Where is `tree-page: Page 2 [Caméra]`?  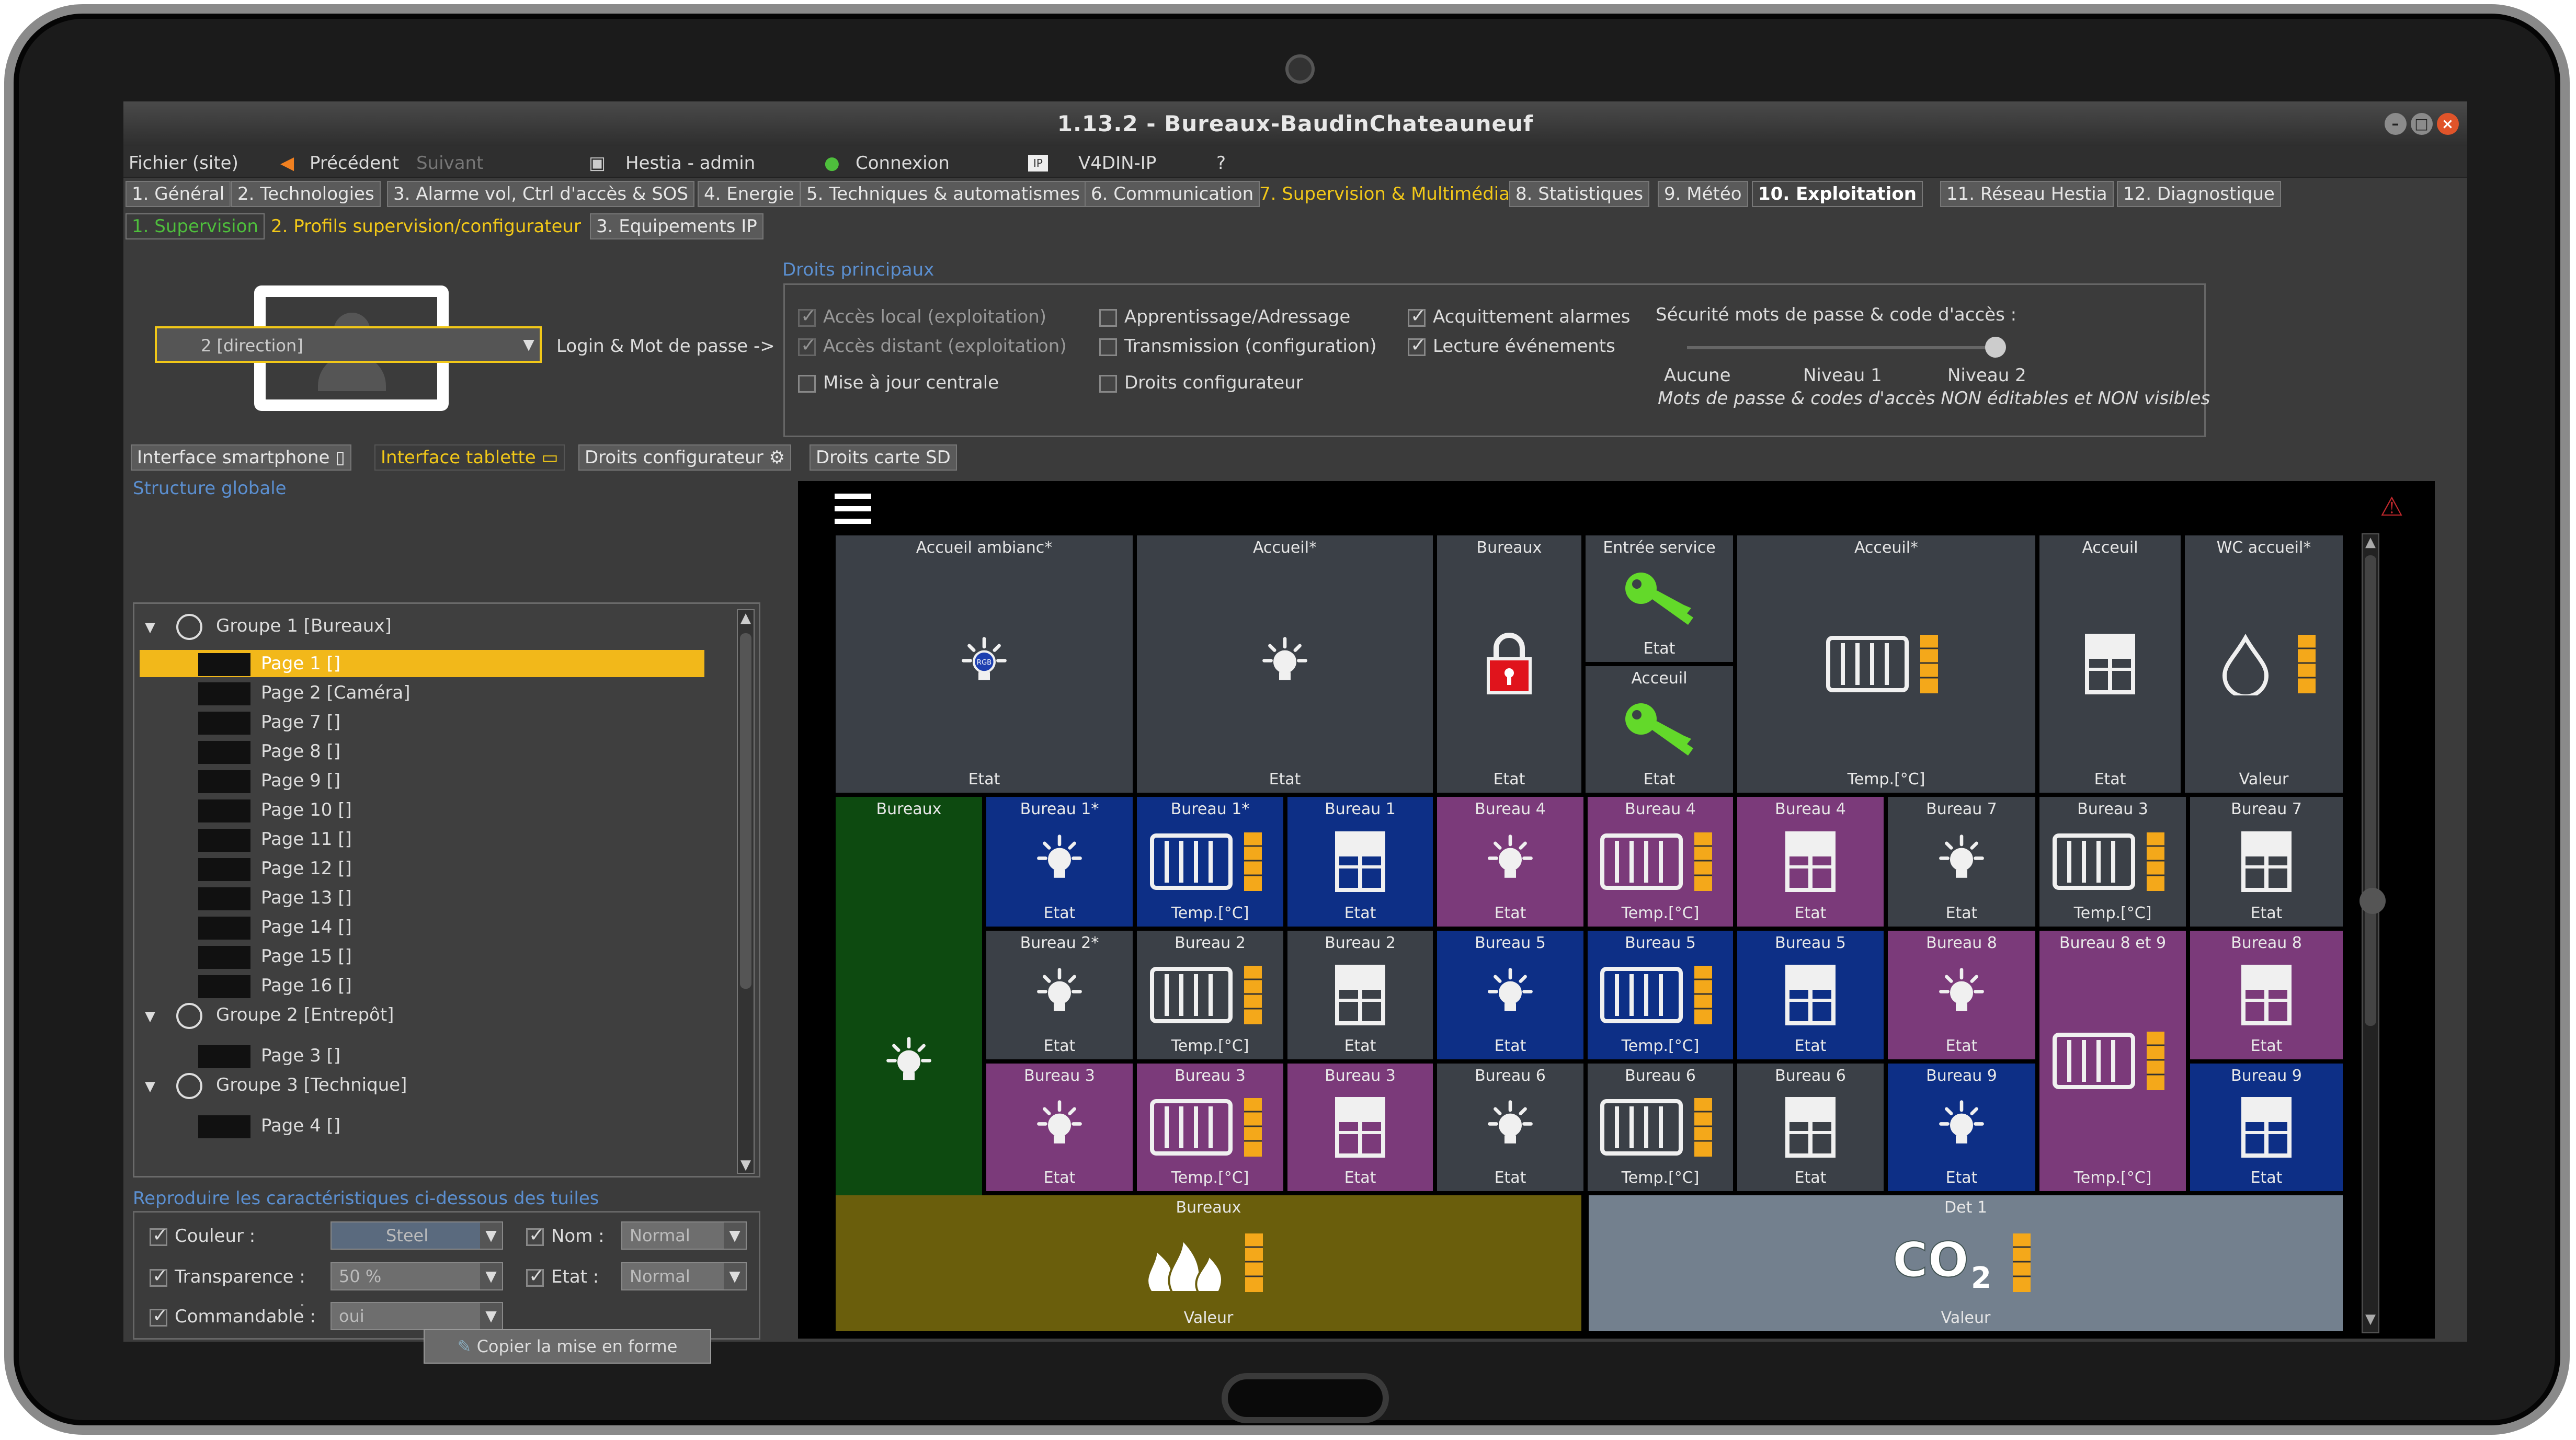
tree-page: Page 2 [Caméra] is located at coordinates (422, 692).